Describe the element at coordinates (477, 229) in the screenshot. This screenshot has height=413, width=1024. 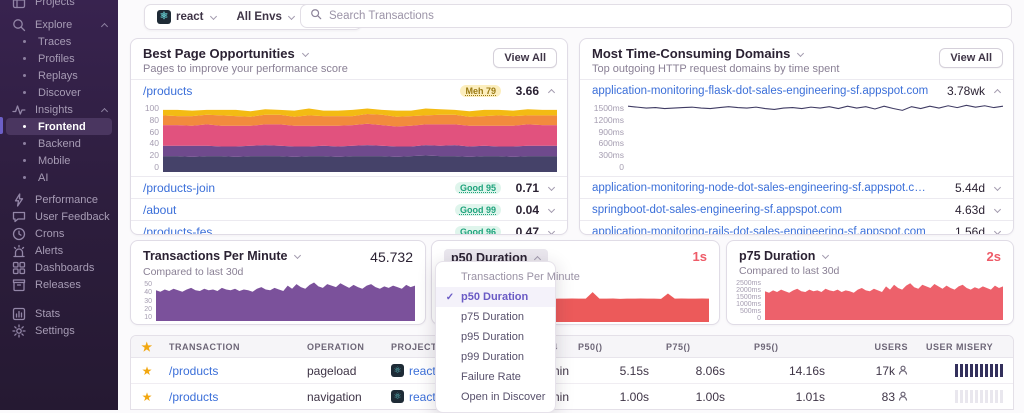
I see `score-badge: Good 96` at that location.